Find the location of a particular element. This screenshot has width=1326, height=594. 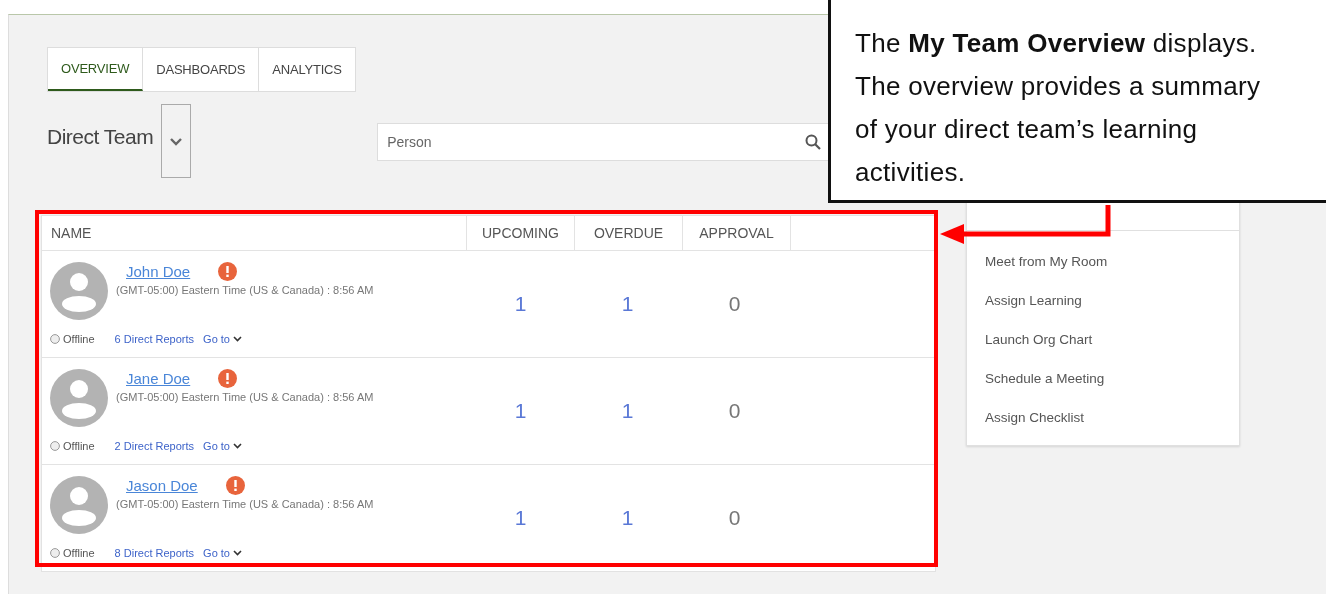

search-icon is located at coordinates (813, 142).